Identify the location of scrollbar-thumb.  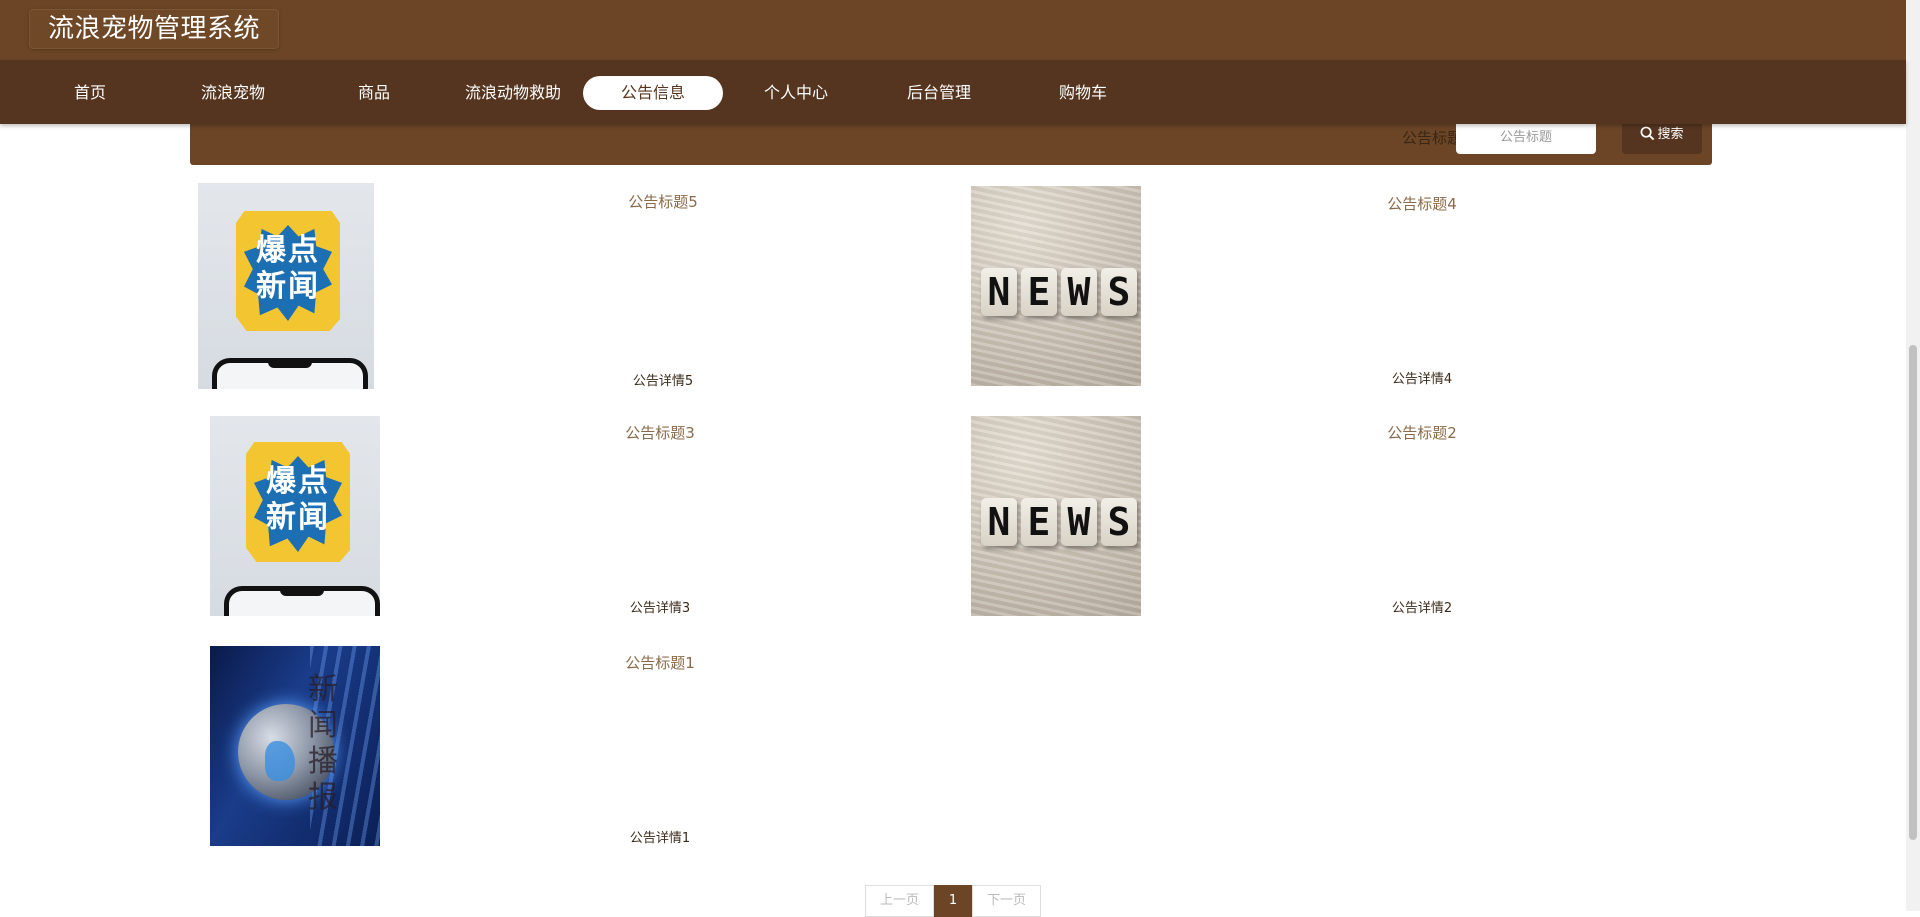
(1913, 592).